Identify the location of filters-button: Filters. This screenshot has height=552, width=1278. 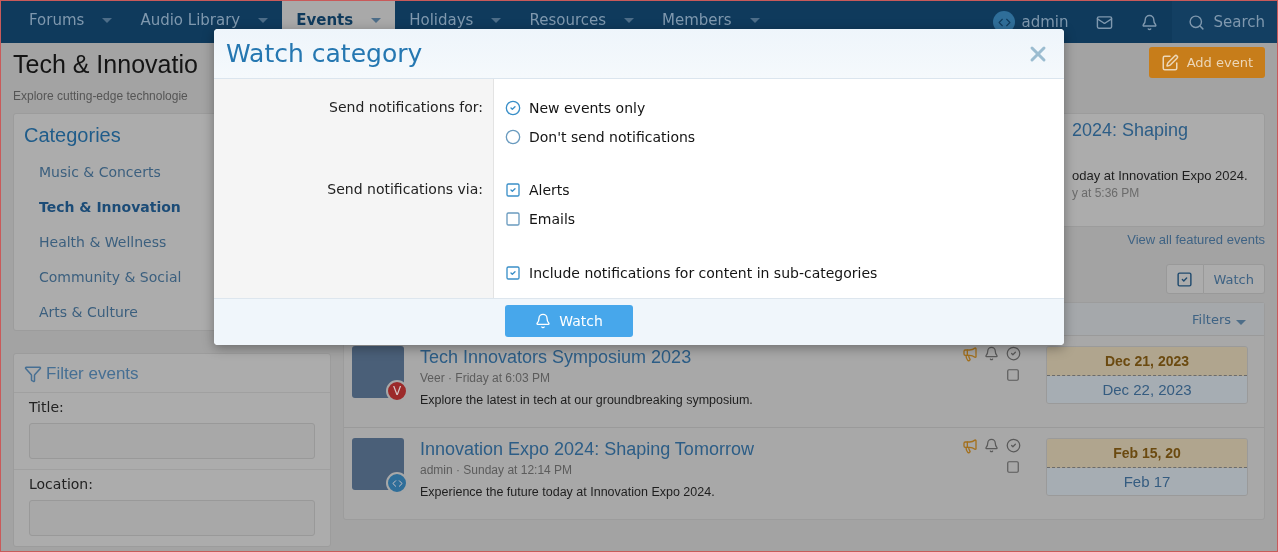
(1219, 319).